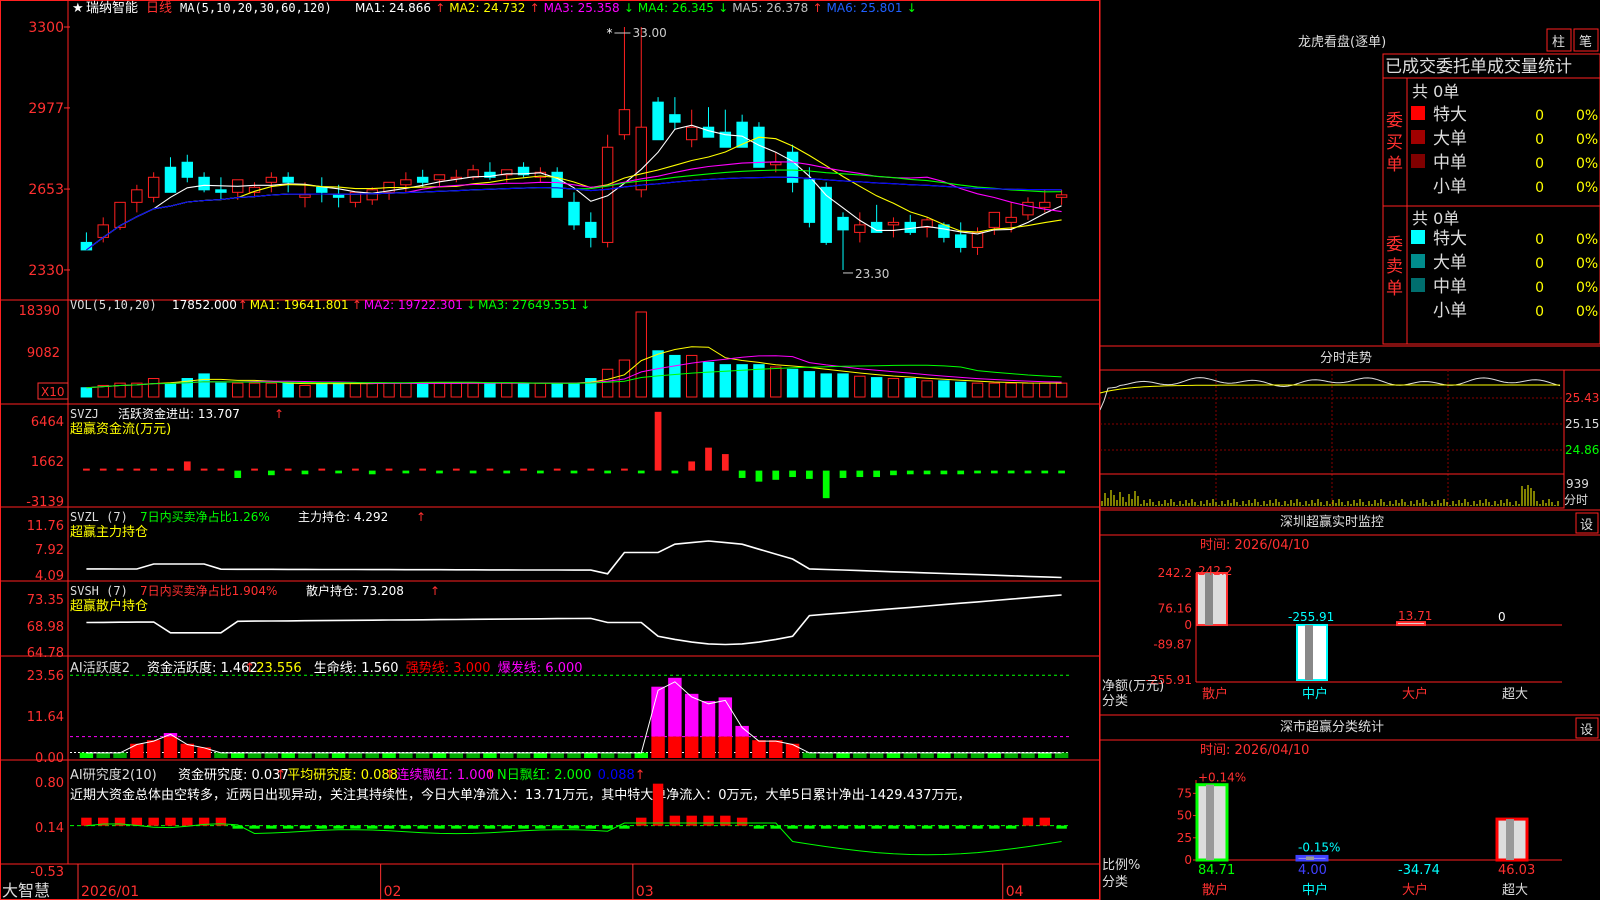  I want to click on svzl-arrow: ↑, so click(421, 517).